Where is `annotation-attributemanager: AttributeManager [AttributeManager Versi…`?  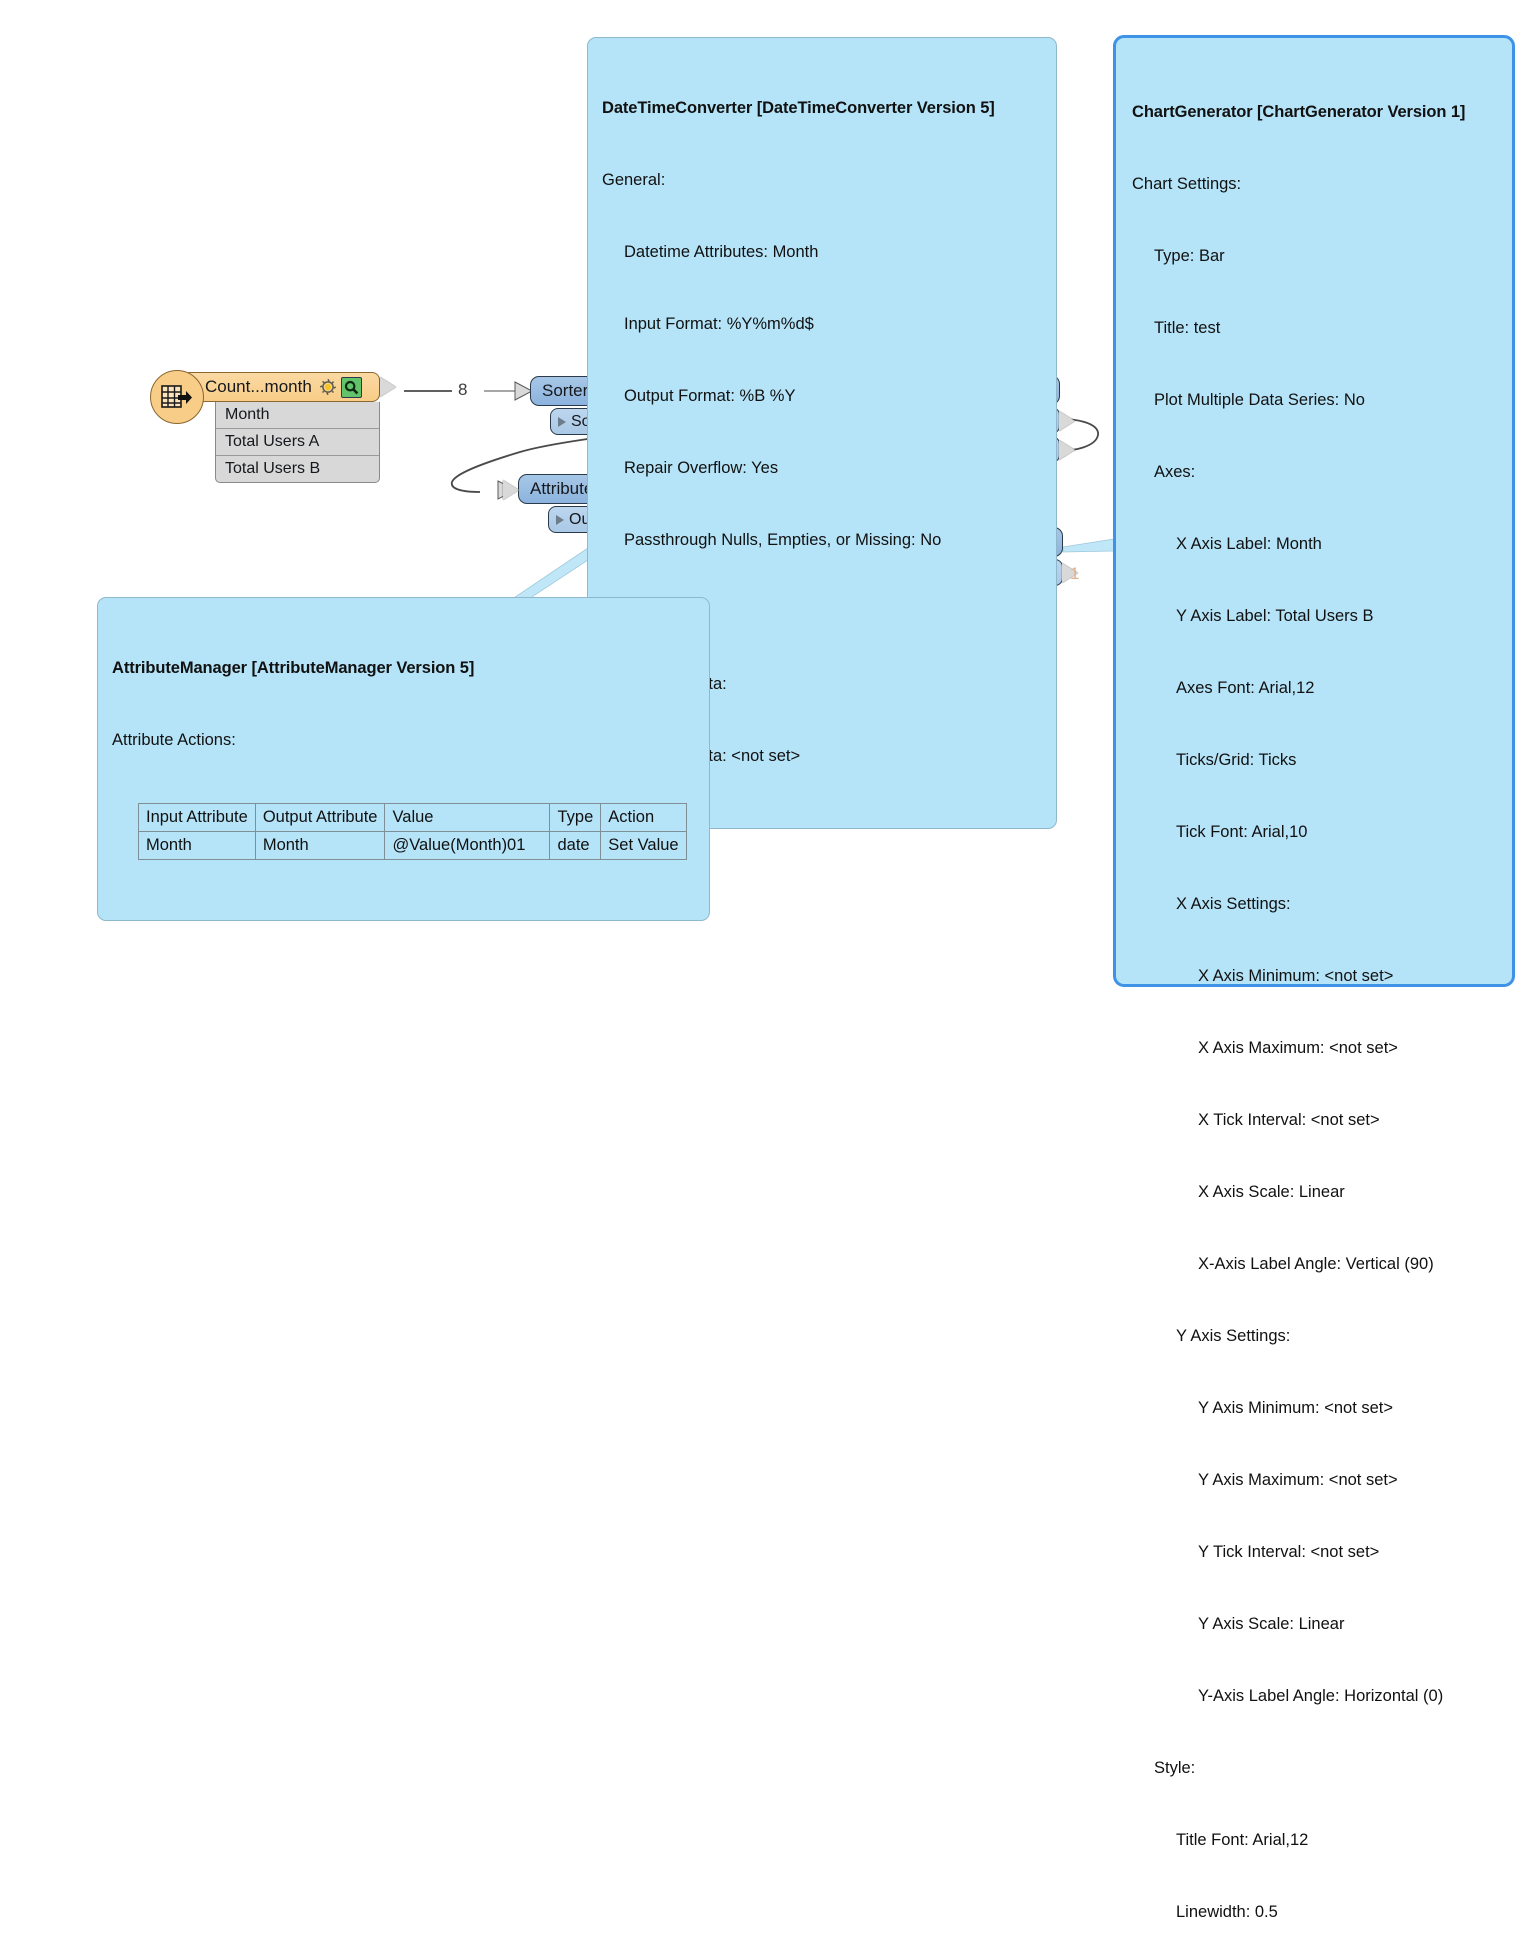
annotation-attributemanager: AttributeManager [AttributeManager Versi… is located at coordinates (403, 759).